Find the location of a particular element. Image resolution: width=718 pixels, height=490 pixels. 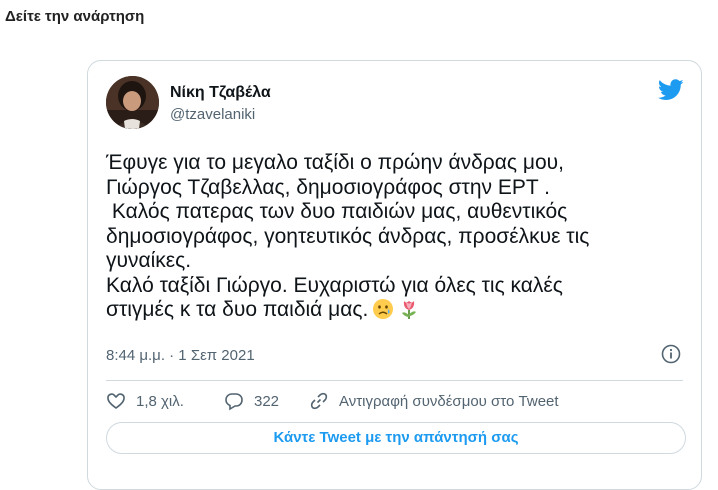

like-button: 1,8 χιλ. is located at coordinates (145, 401).